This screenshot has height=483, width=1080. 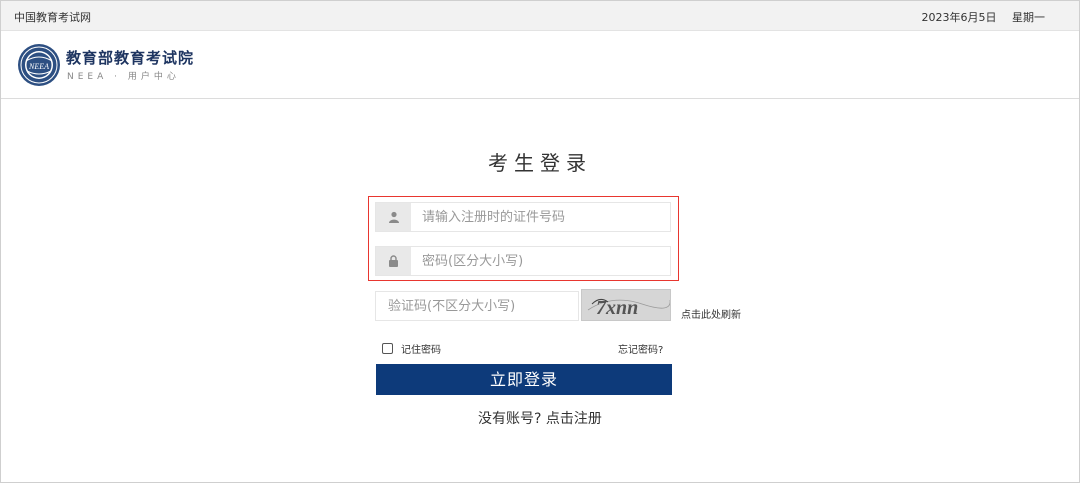 I want to click on current-date: 2023年6月5日, so click(x=959, y=17).